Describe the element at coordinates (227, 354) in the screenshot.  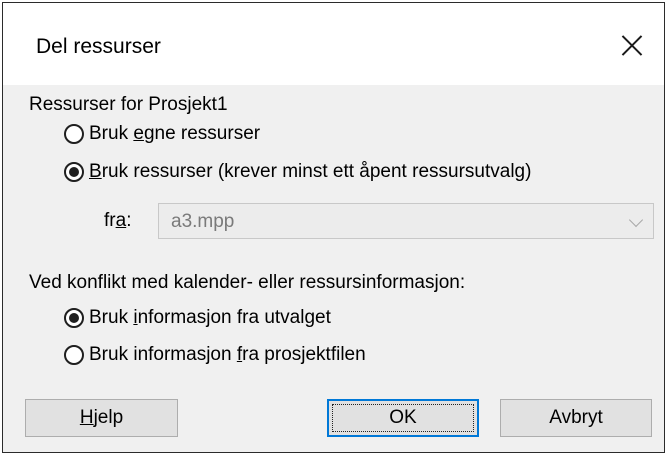
I see `radio-label: Bruk informasjon fra prosjektfilen` at that location.